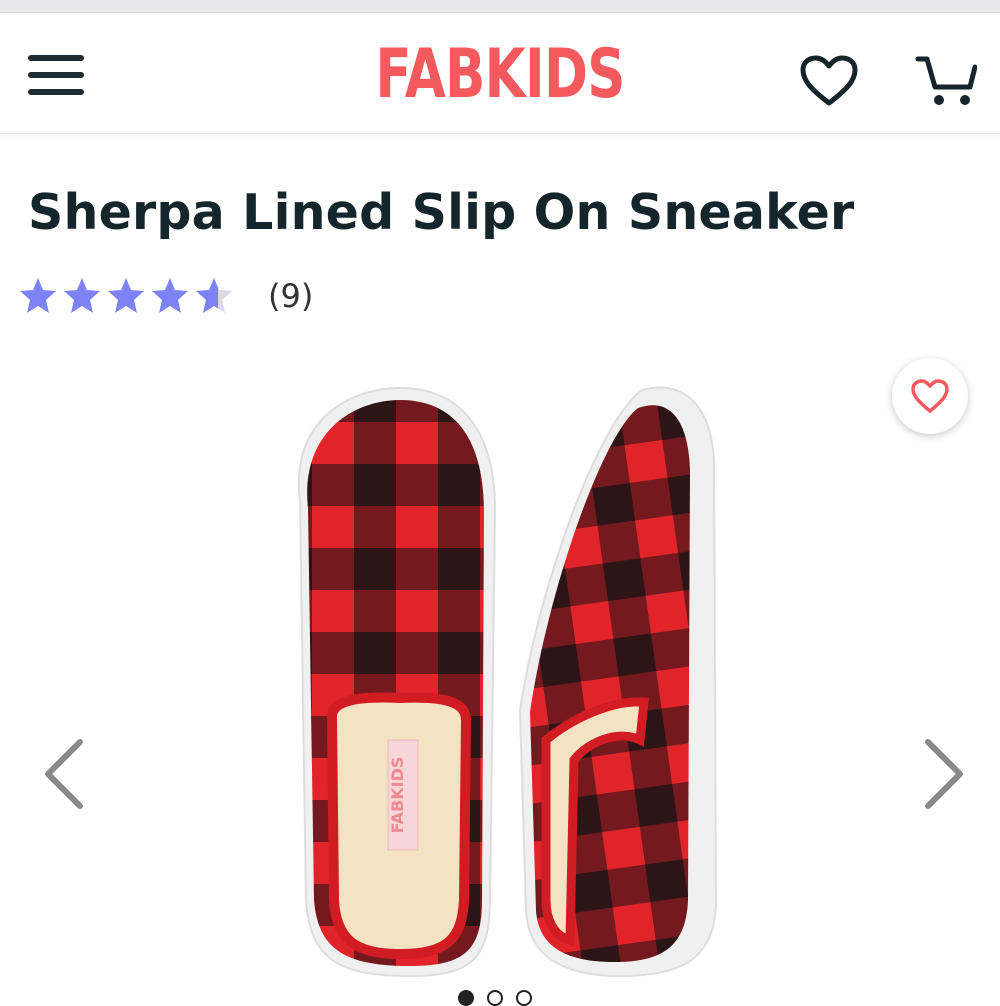 Image resolution: width=1000 pixels, height=1006 pixels. I want to click on brand-logo: FABKIDS, so click(500, 75).